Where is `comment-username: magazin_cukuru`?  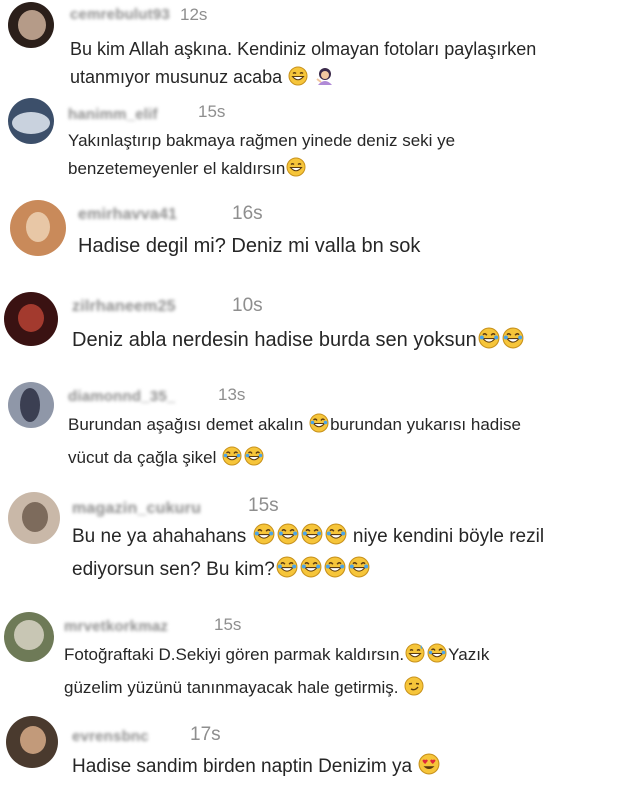
comment-username: magazin_cukuru is located at coordinates (136, 509).